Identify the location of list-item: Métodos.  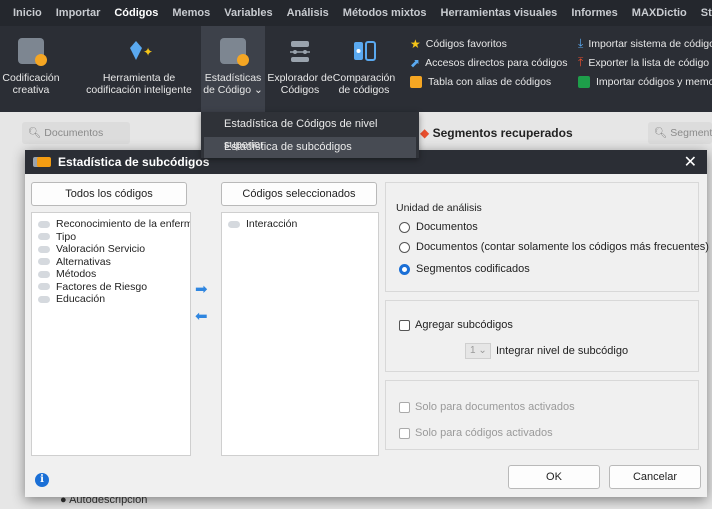
(114, 274).